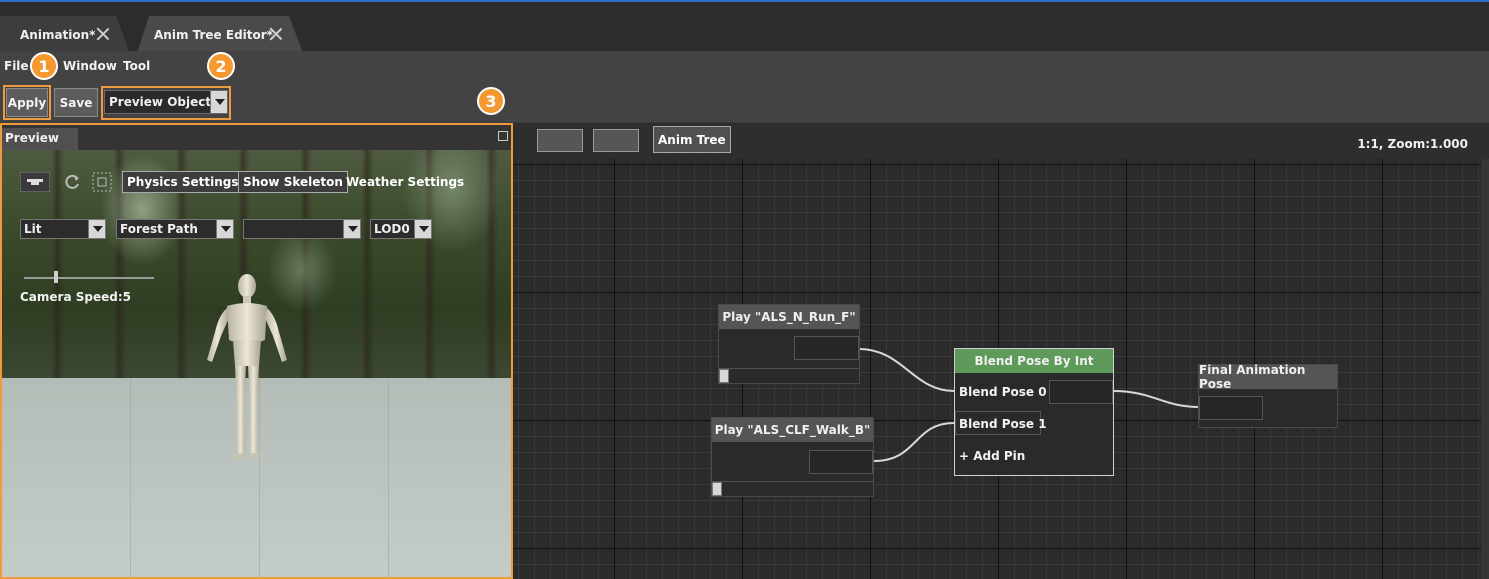 Image resolution: width=1489 pixels, height=579 pixels. Describe the element at coordinates (1003, 392) in the screenshot. I see `blend-pose-0-pin: Blend Pose 0` at that location.